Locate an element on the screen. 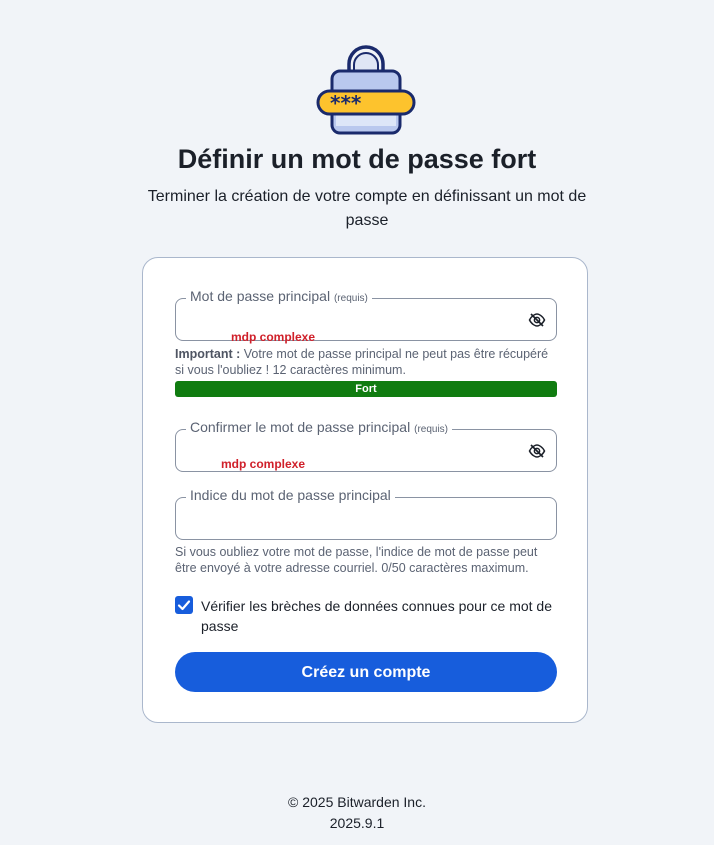 The image size is (714, 845). password-strength-bar: Fort is located at coordinates (366, 389).